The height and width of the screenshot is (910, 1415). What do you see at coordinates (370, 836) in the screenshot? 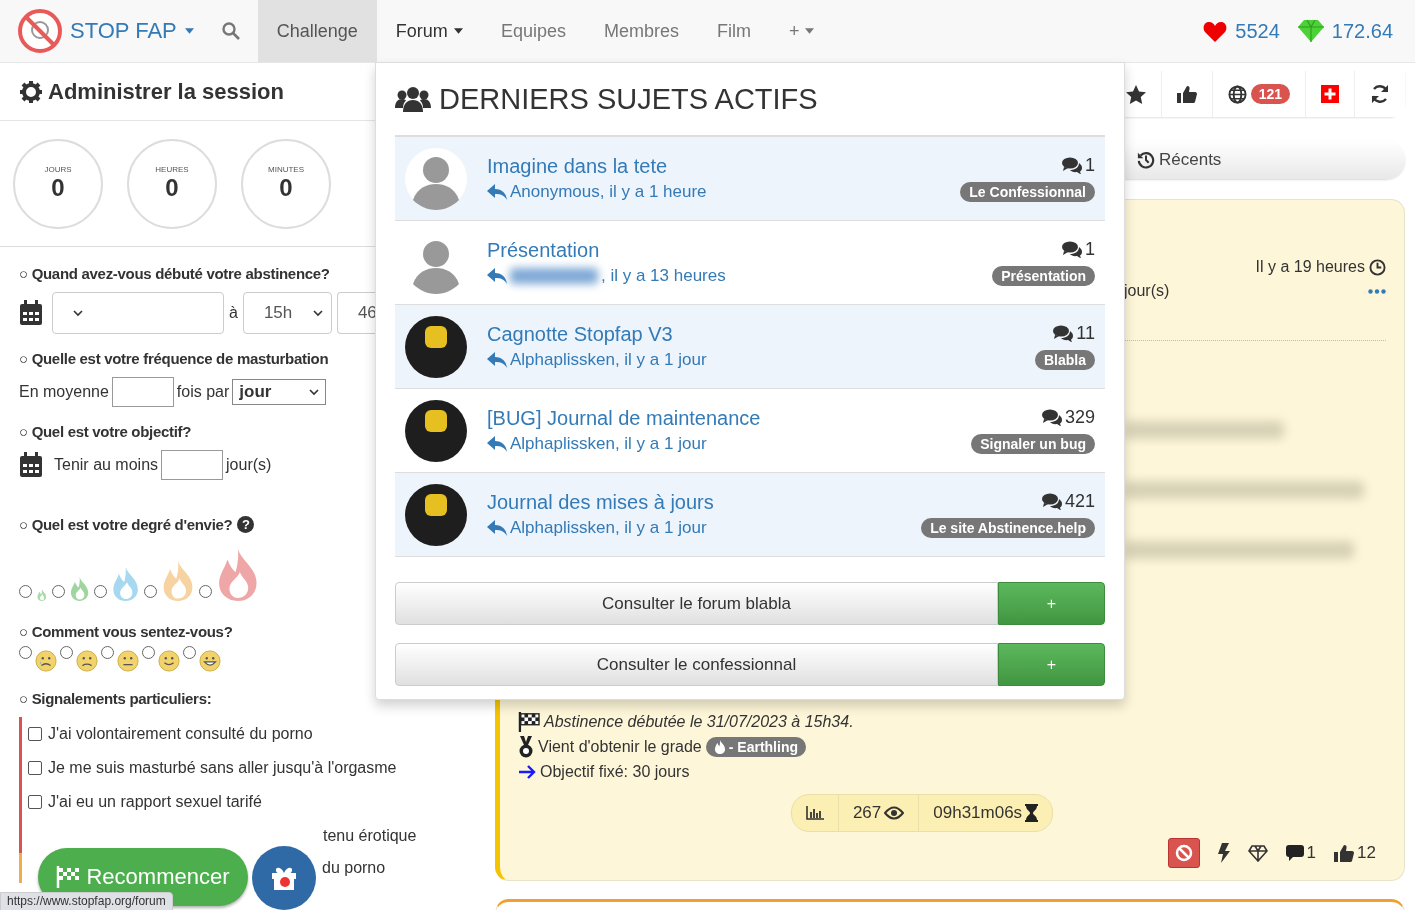
I see `checkbox-label: tenu érotique` at bounding box center [370, 836].